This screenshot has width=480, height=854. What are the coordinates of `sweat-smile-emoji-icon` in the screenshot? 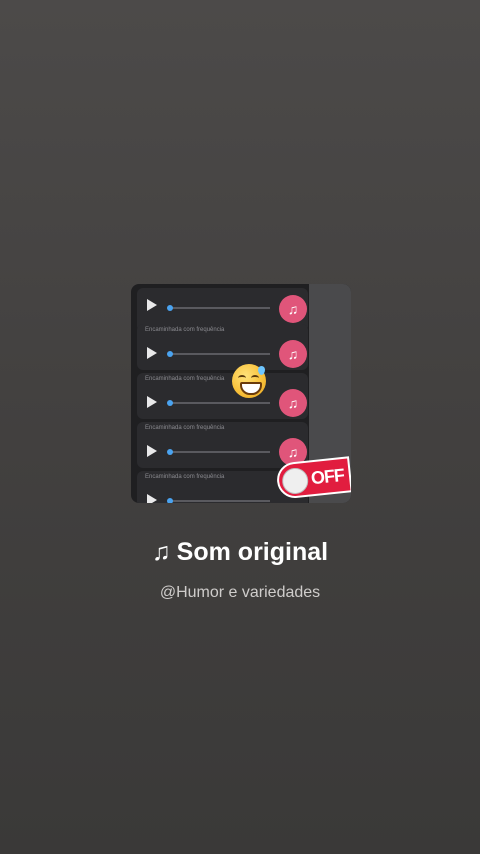 It's located at (249, 381).